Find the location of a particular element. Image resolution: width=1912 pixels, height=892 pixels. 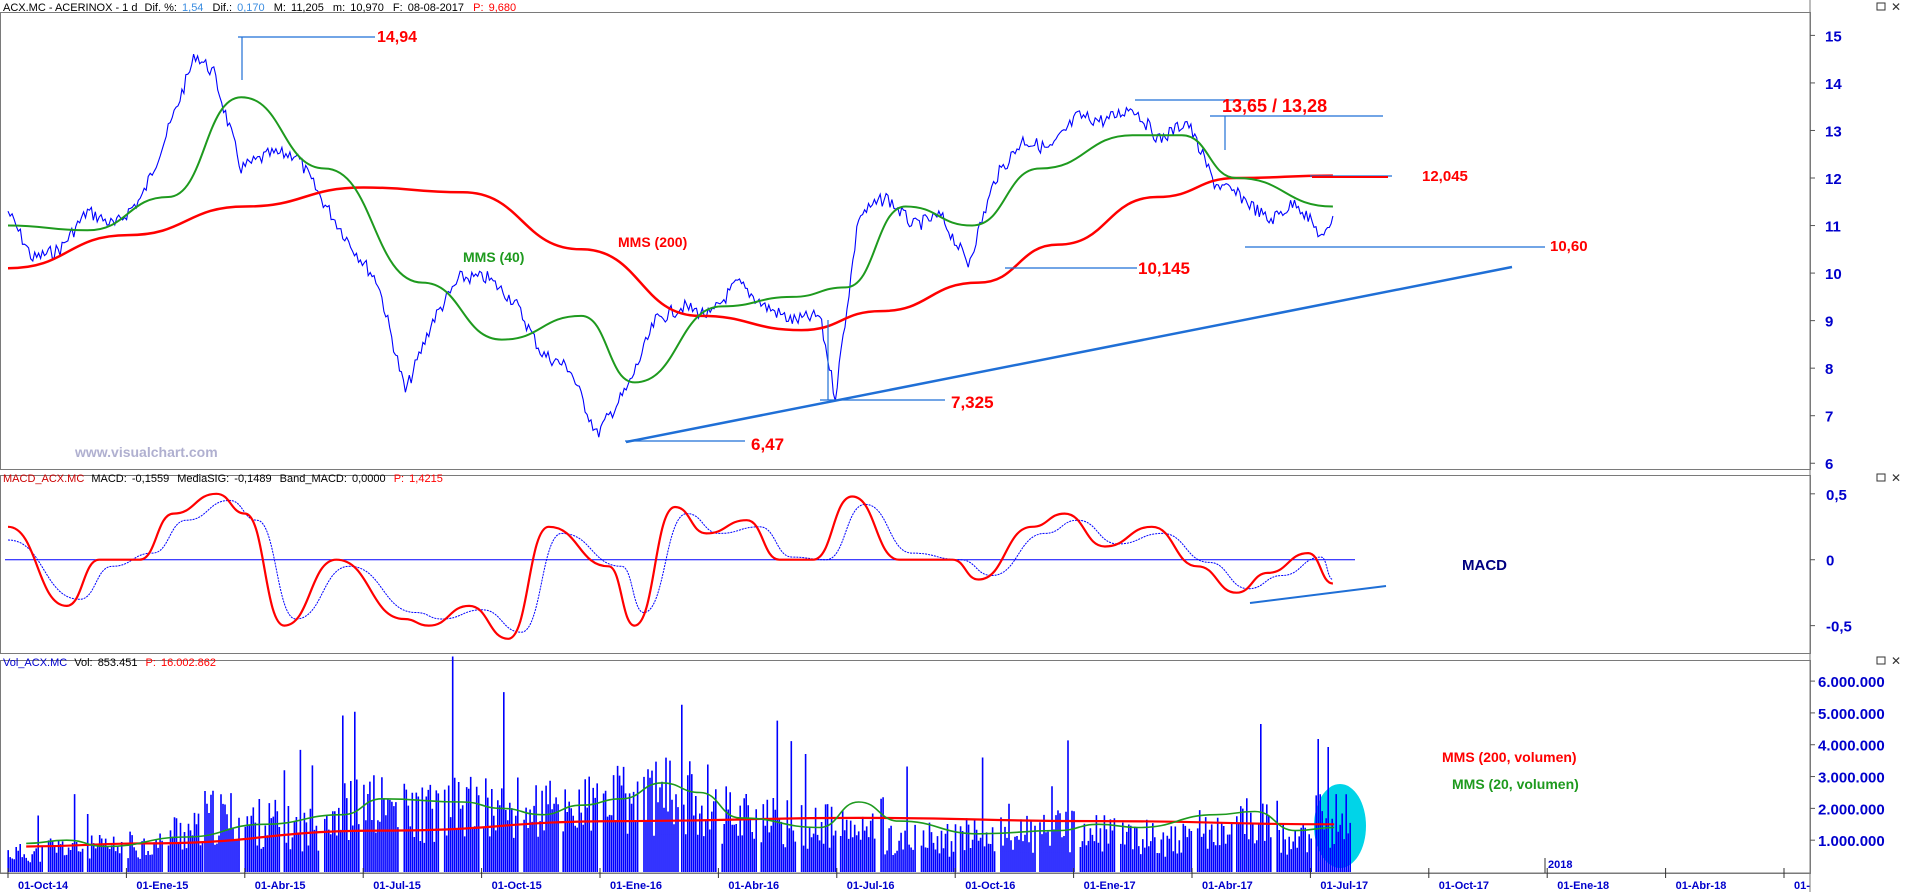

x-tick-label: 01-Ene-15 is located at coordinates (162, 886).